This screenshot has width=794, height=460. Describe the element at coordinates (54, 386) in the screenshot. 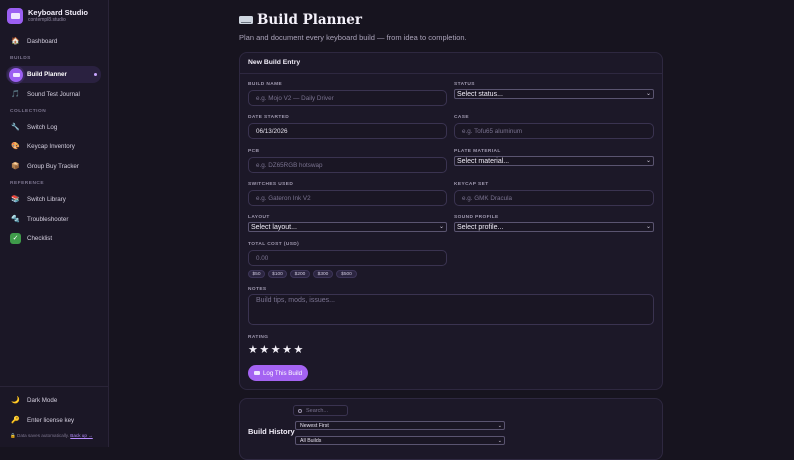

I see `sidebar-divider` at that location.